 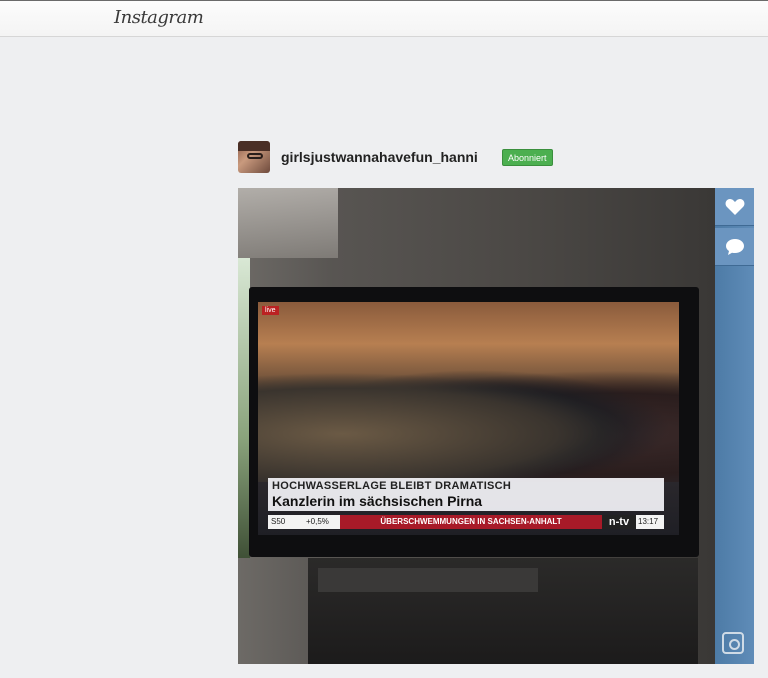 What do you see at coordinates (734, 426) in the screenshot?
I see `post-actions-sidebar` at bounding box center [734, 426].